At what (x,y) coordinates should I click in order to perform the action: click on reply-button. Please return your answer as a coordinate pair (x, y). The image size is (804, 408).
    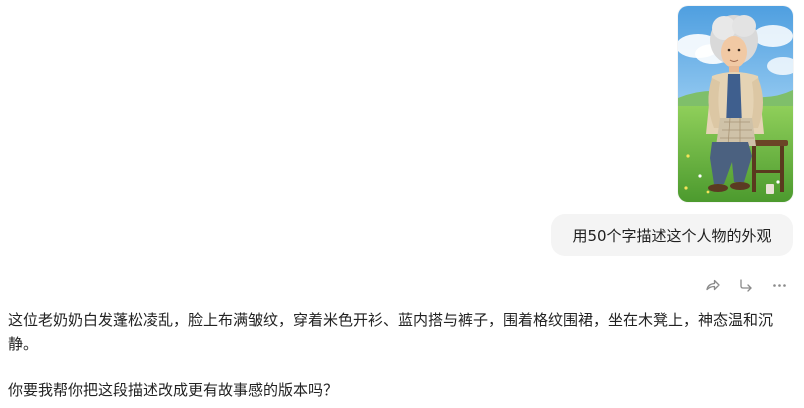
    Looking at the image, I should click on (746, 285).